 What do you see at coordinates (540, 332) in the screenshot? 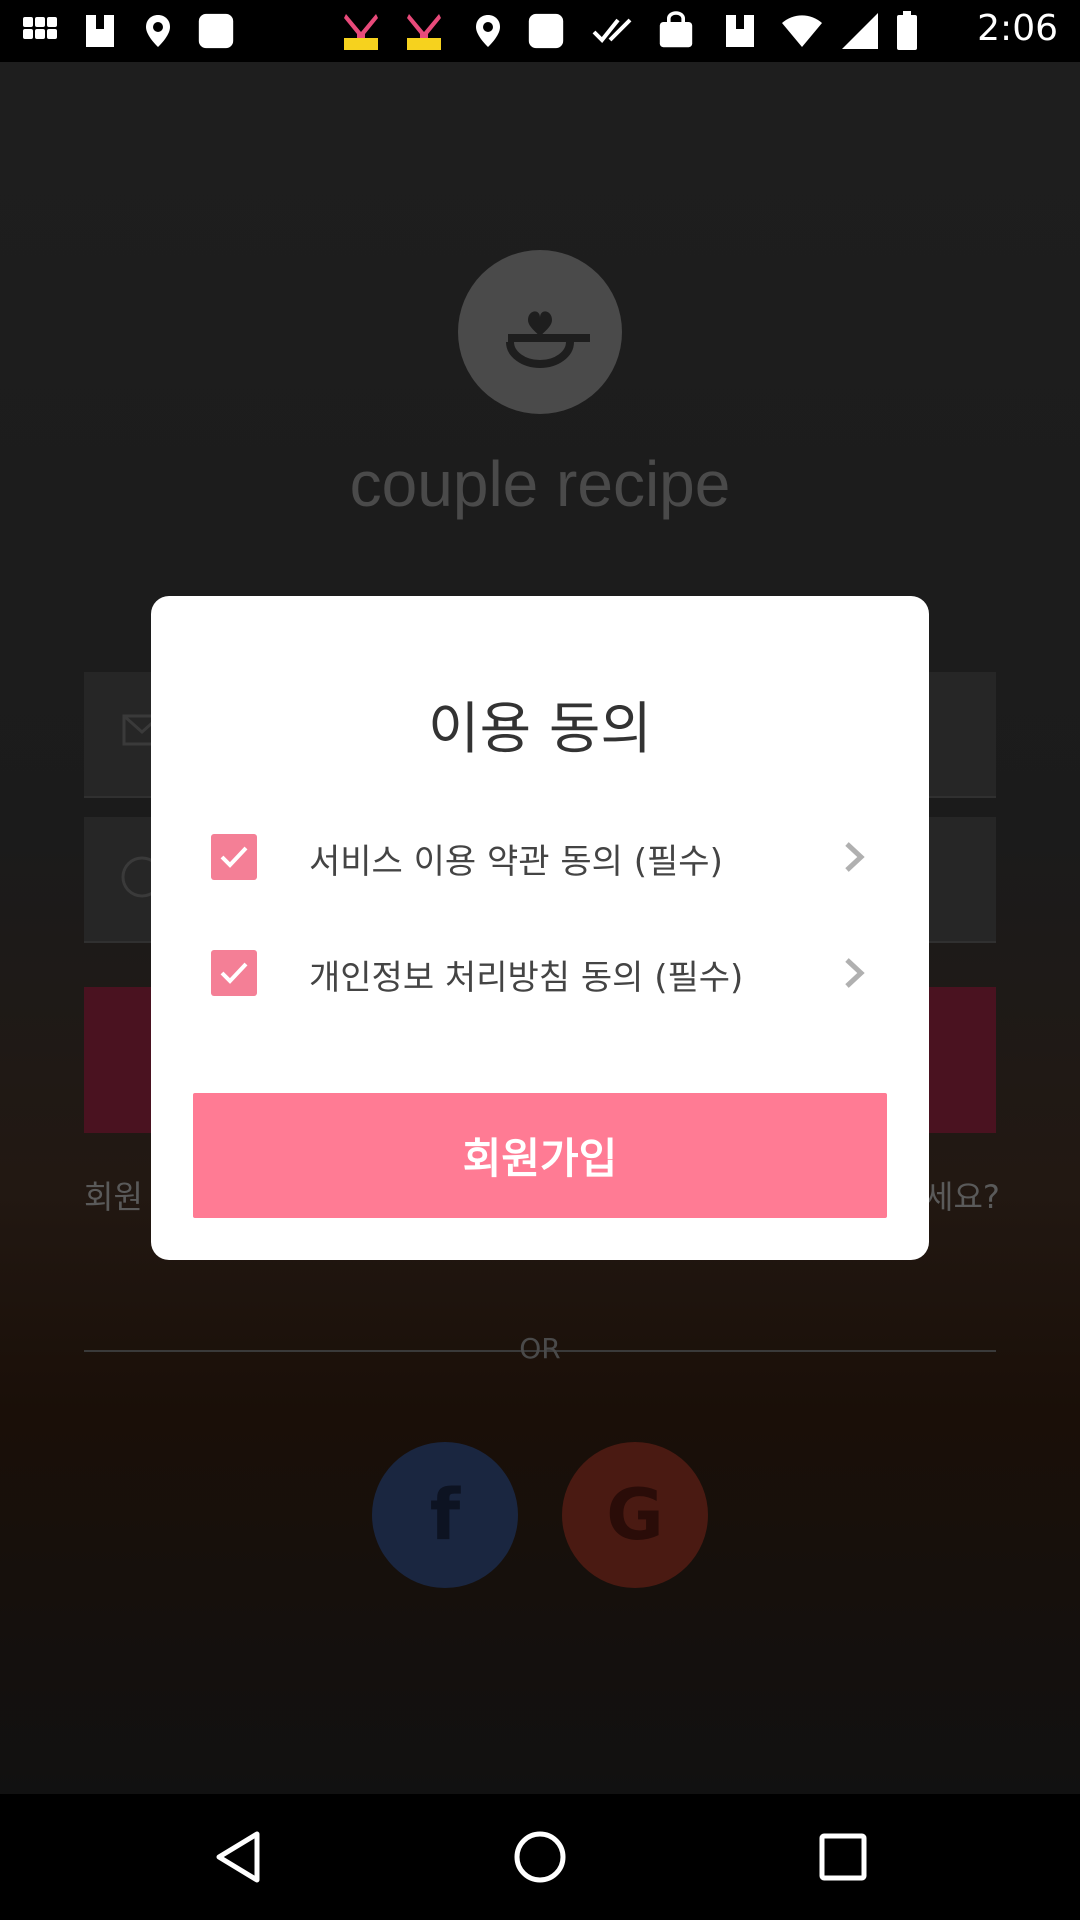
I see `app-logo-icon` at bounding box center [540, 332].